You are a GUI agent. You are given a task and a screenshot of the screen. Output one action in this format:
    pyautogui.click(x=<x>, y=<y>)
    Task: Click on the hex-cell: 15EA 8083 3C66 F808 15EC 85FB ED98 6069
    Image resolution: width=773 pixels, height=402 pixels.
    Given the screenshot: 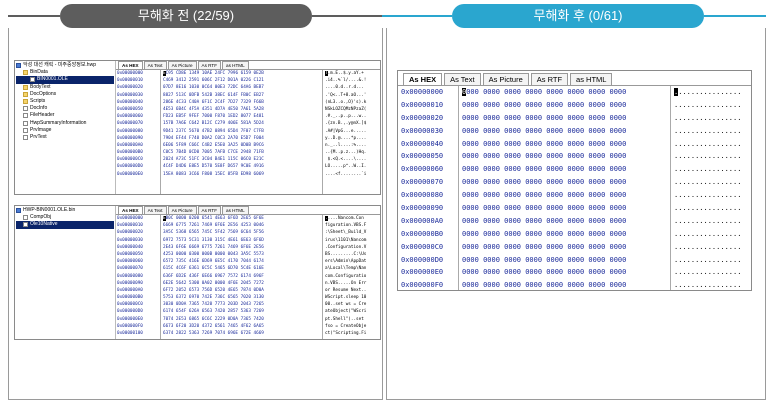 What is the action you would take?
    pyautogui.click(x=242, y=174)
    